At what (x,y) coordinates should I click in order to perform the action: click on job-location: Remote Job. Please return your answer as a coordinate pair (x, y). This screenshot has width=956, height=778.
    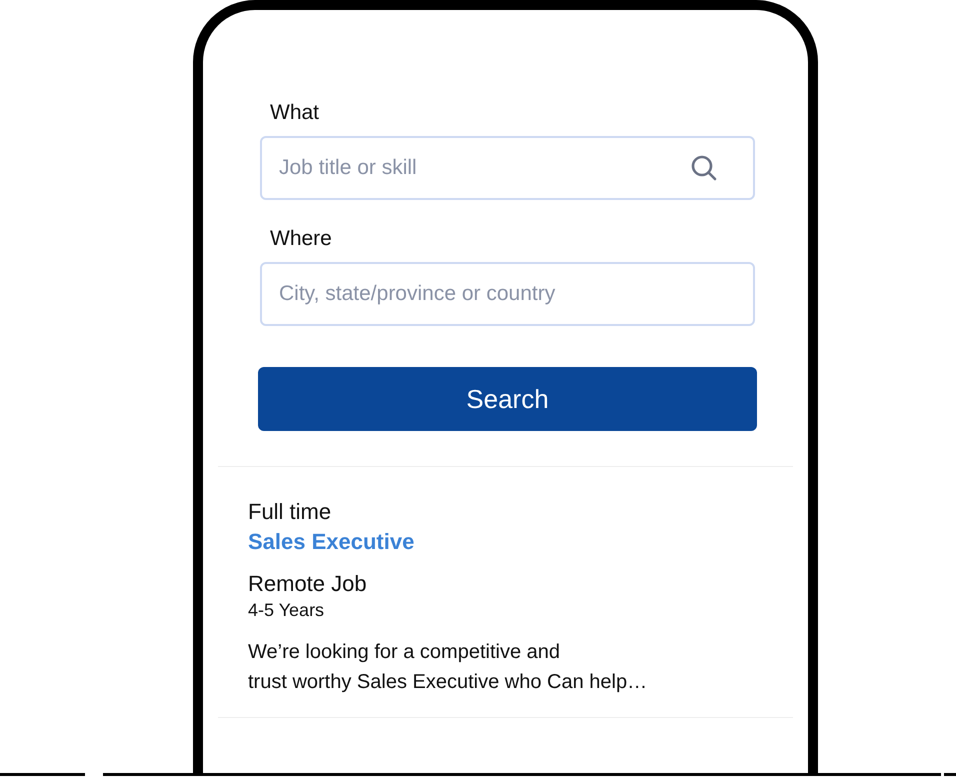
    Looking at the image, I should click on (307, 584).